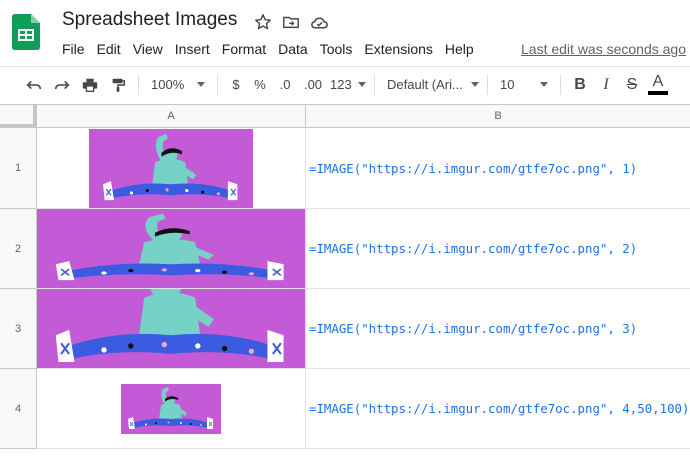  I want to click on text-color-label: A, so click(658, 81).